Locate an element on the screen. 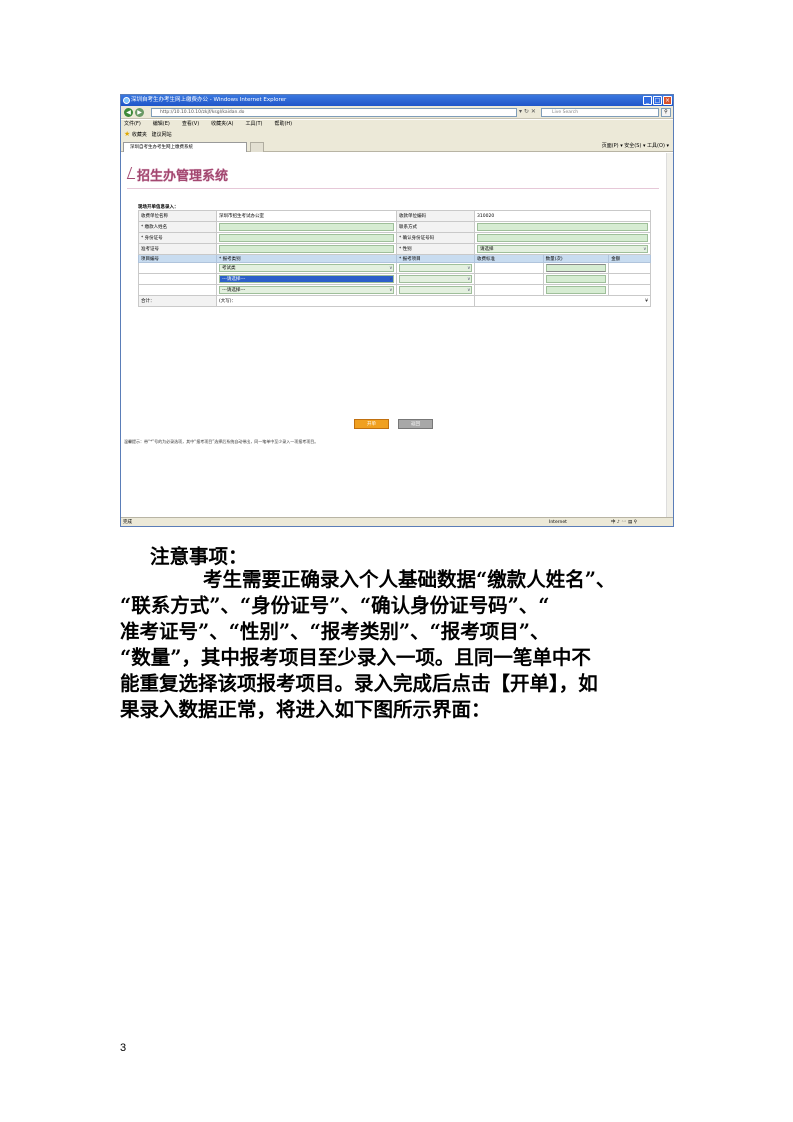 The height and width of the screenshot is (1122, 793). payer-label: * 缴款人姓名 is located at coordinates (177, 227).